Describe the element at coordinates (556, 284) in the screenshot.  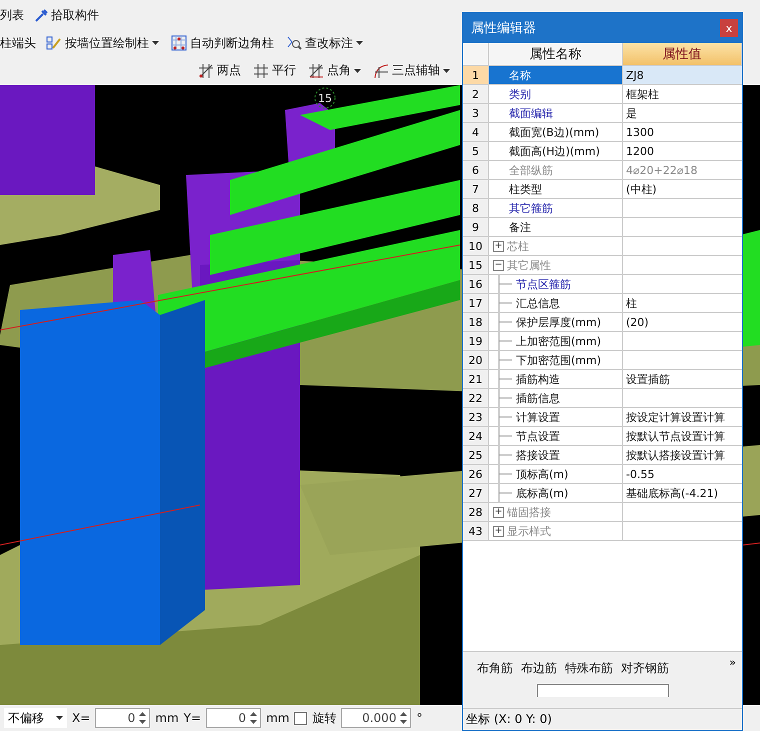
I see `property-name-cell: 节点区箍筋` at that location.